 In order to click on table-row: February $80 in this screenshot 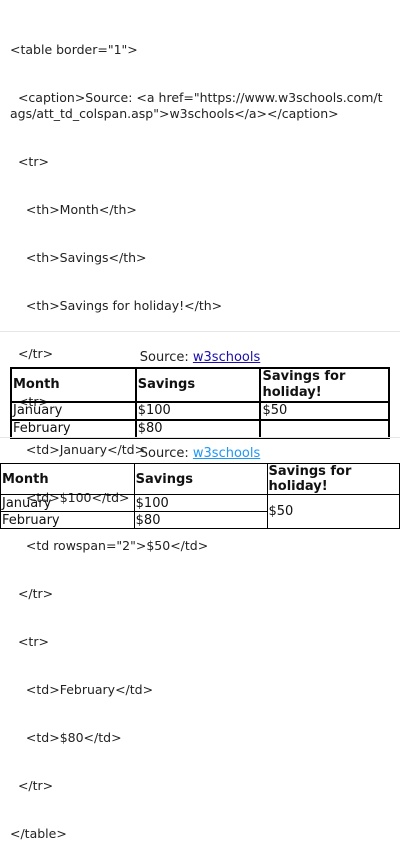, I will do `click(200, 429)`.